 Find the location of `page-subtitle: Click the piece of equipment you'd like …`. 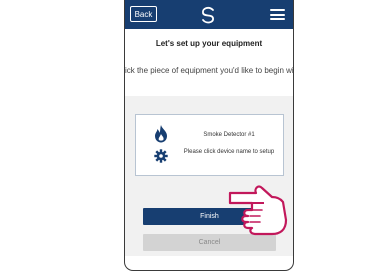

page-subtitle: Click the piece of equipment you'd like … is located at coordinates (209, 70).